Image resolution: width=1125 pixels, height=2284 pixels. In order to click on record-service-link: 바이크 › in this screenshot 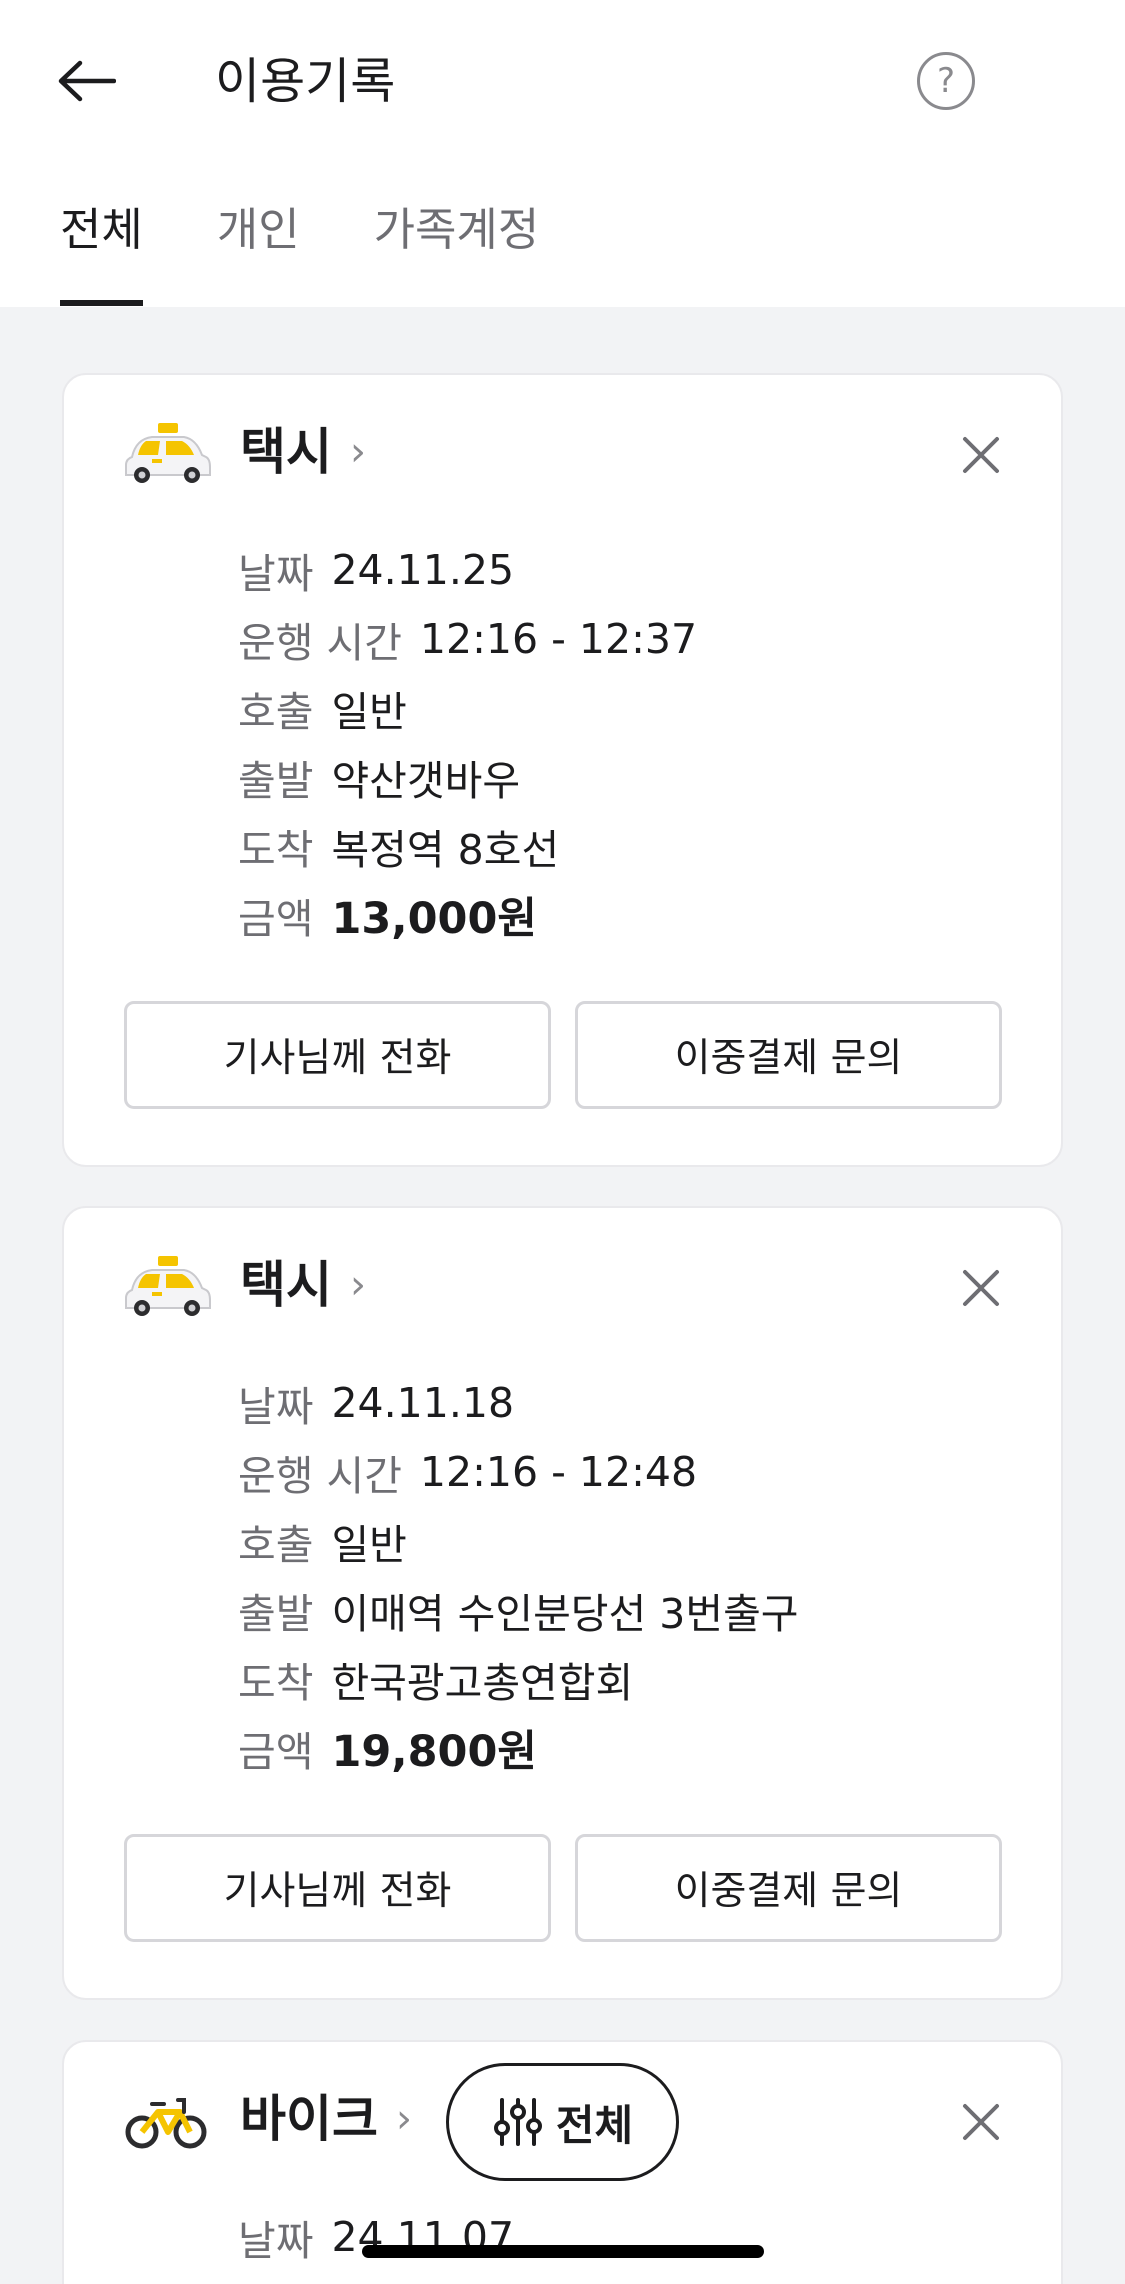, I will do `click(267, 2119)`.